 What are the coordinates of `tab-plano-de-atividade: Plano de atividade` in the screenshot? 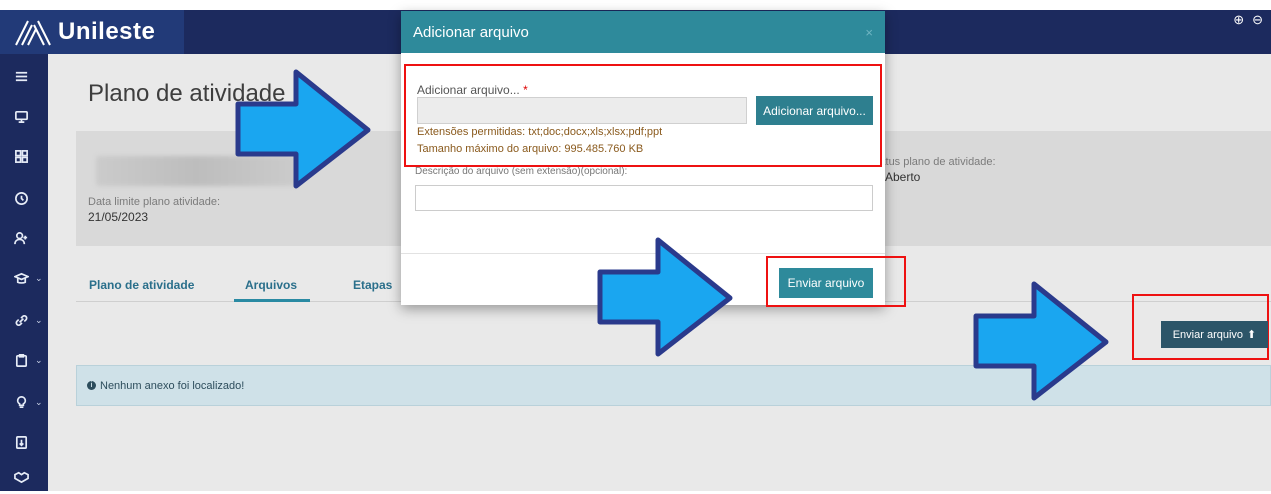 It's located at (141, 285).